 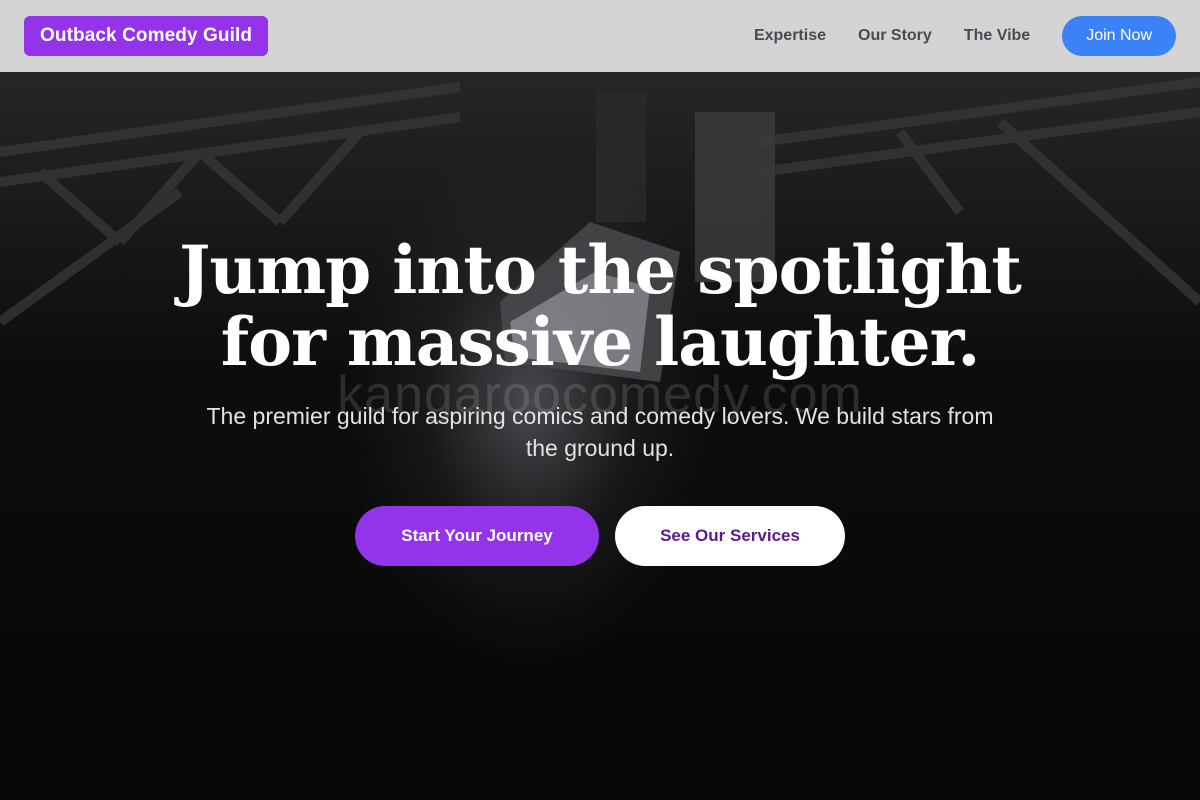 What do you see at coordinates (600, 342) in the screenshot?
I see `headline-line-2: for massive laughter.` at bounding box center [600, 342].